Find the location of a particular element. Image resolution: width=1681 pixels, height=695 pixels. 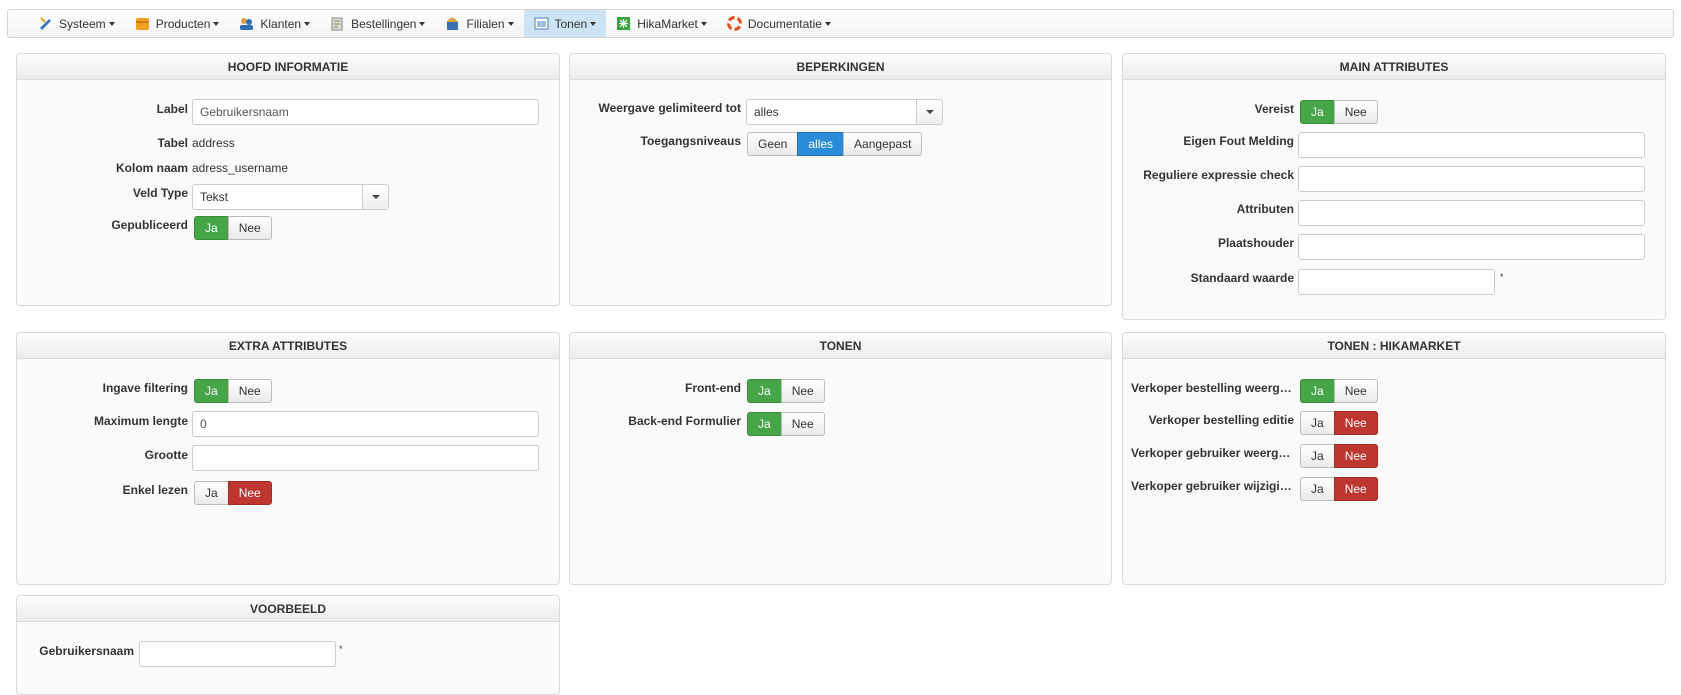

maxlen-input: 0 is located at coordinates (365, 424).